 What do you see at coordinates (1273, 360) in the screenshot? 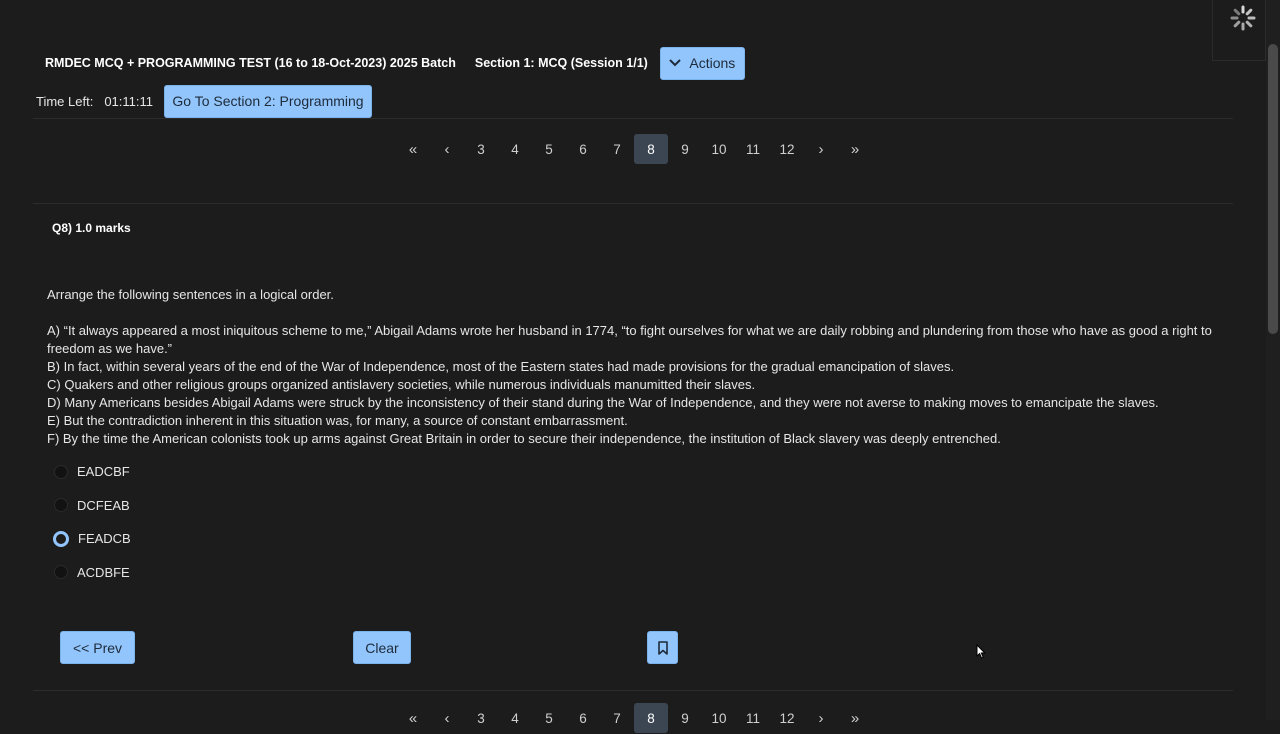
I see `page-scrollbar` at bounding box center [1273, 360].